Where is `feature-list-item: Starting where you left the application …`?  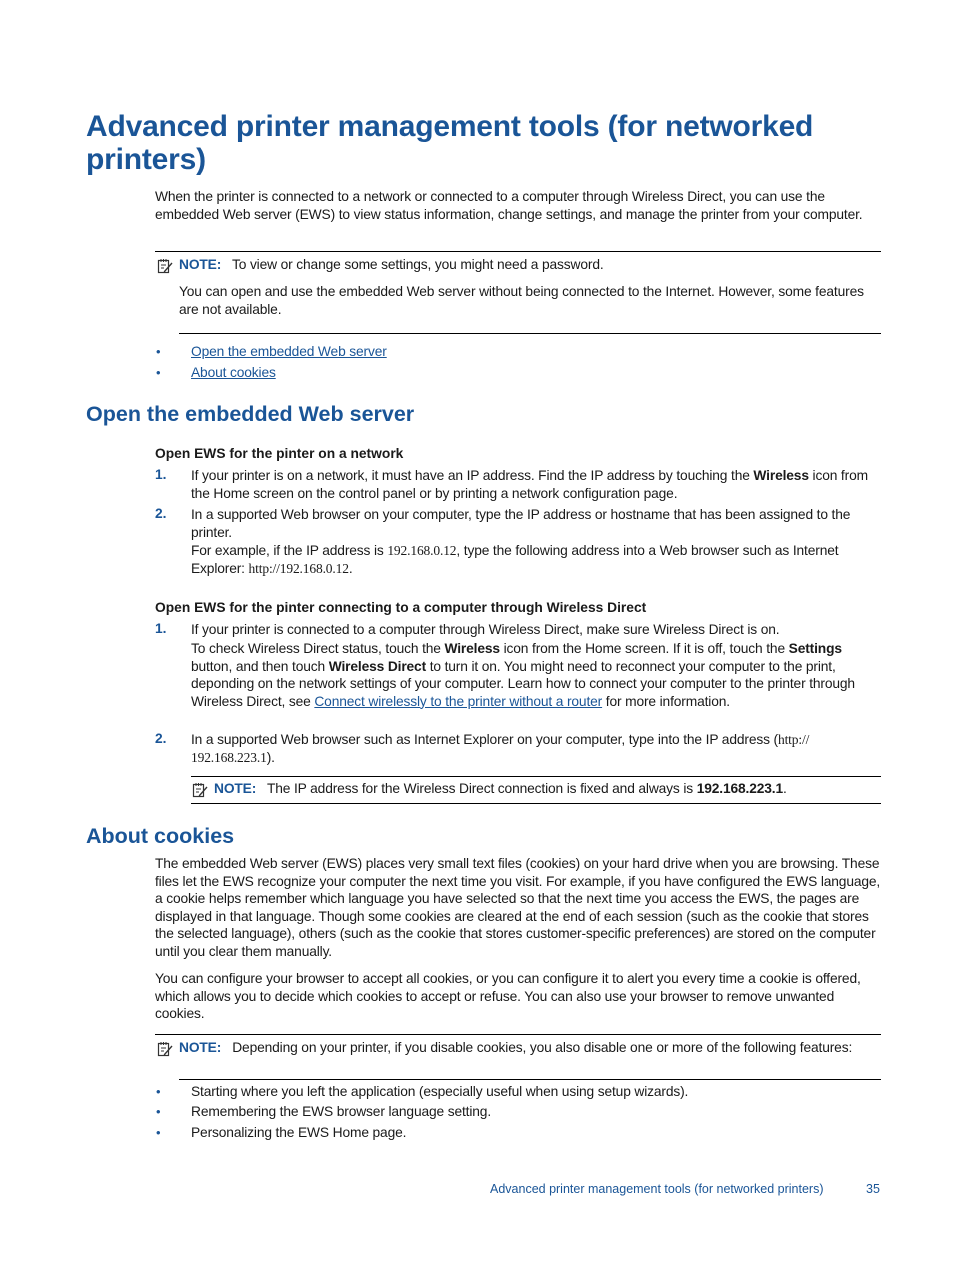 feature-list-item: Starting where you left the application … is located at coordinates (440, 1091).